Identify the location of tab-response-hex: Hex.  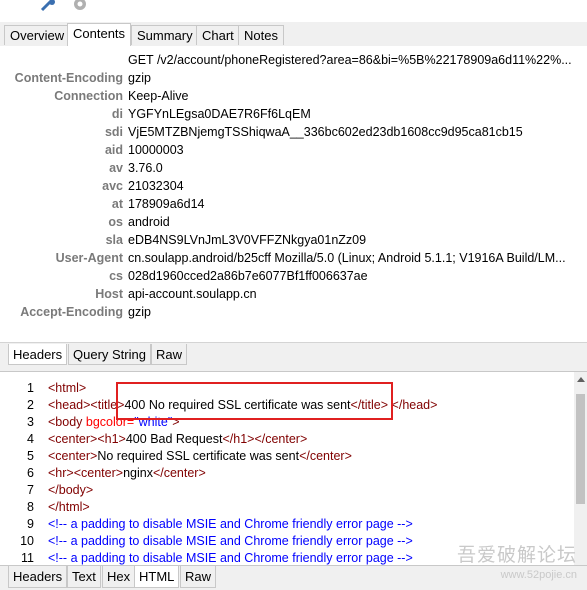
(119, 577).